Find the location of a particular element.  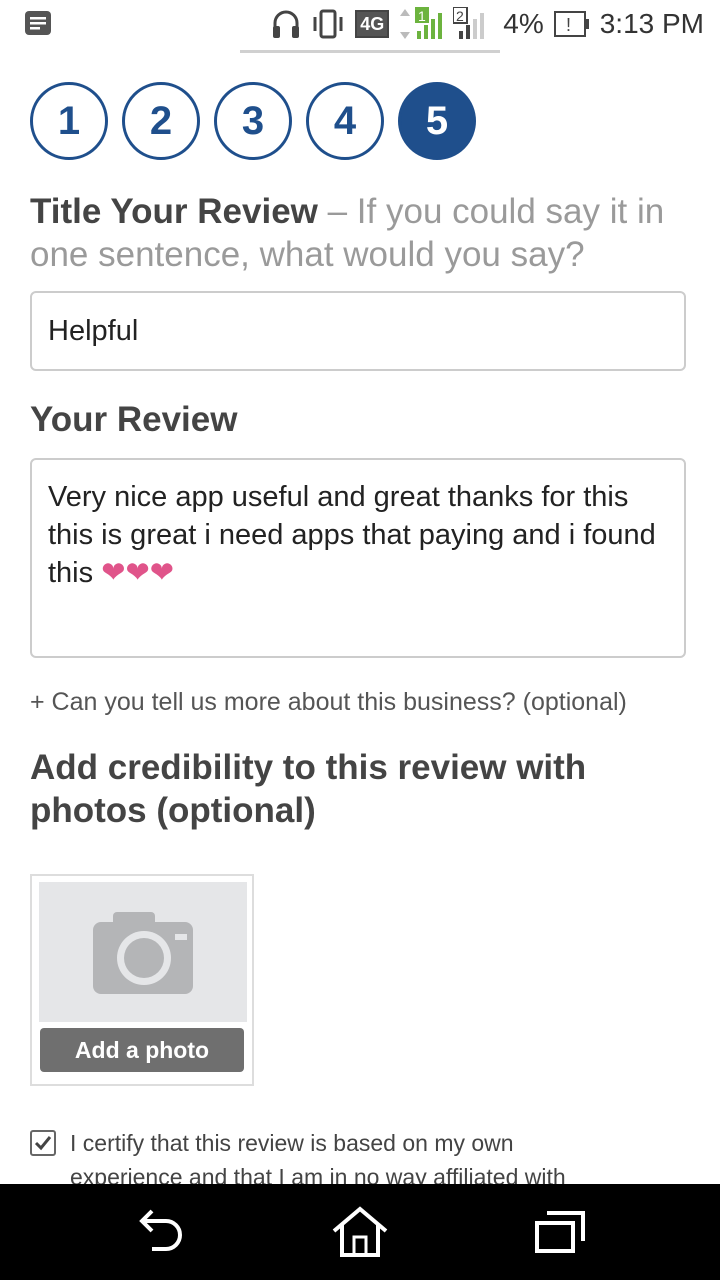

step-3: 3 is located at coordinates (253, 121).